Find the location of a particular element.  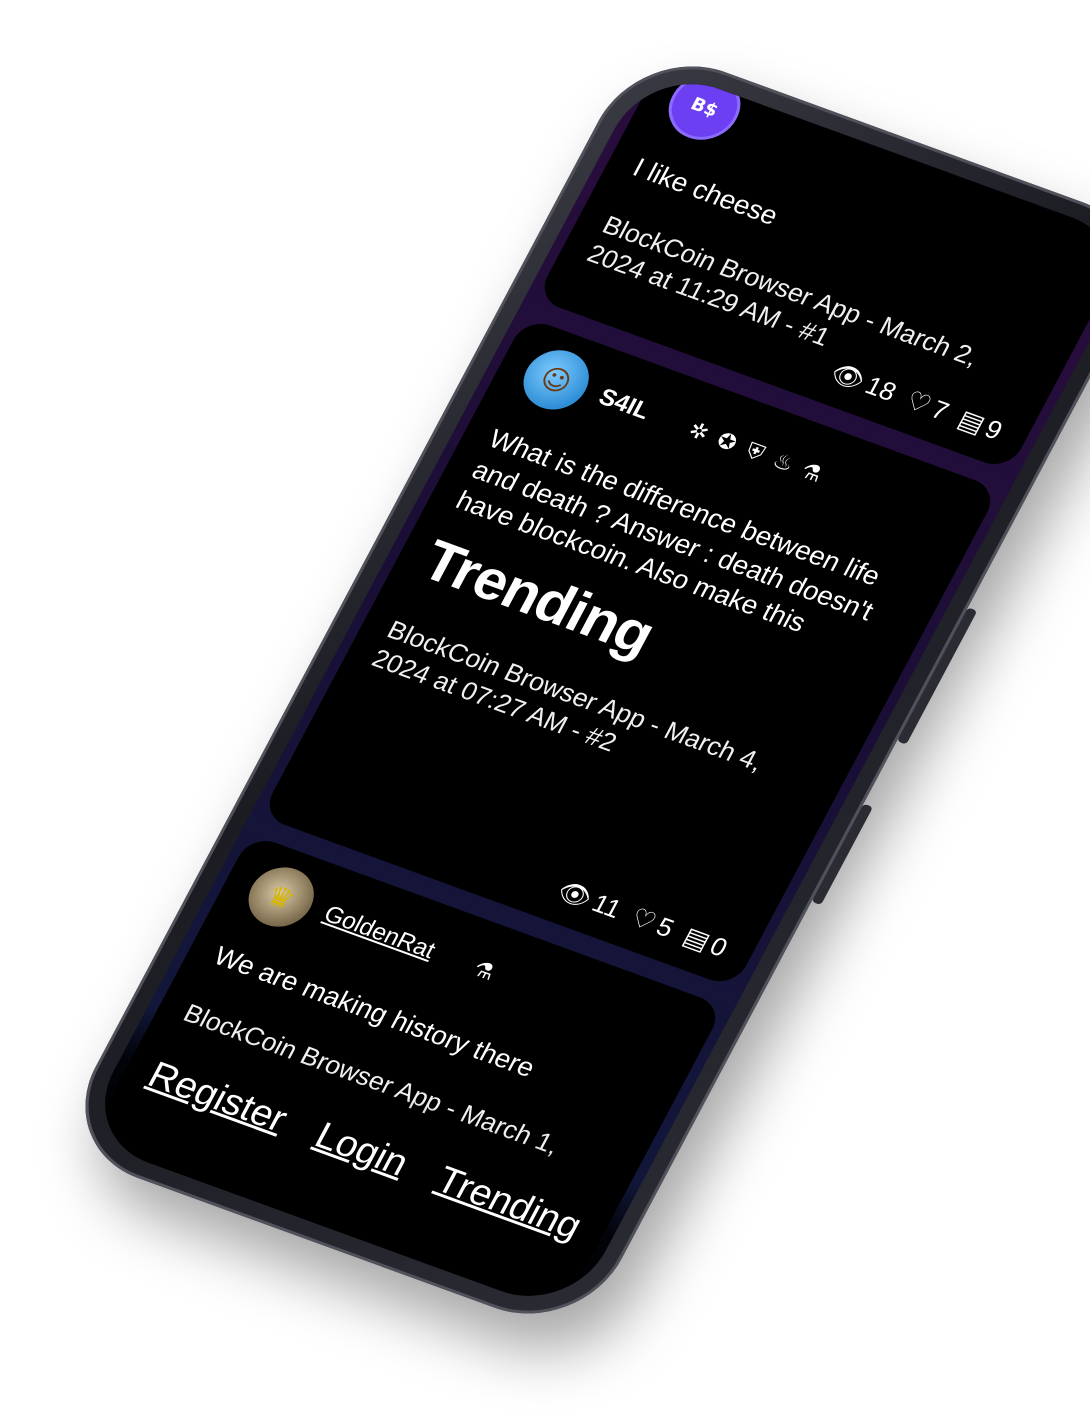

badge-icon: ✪ is located at coordinates (727, 442).